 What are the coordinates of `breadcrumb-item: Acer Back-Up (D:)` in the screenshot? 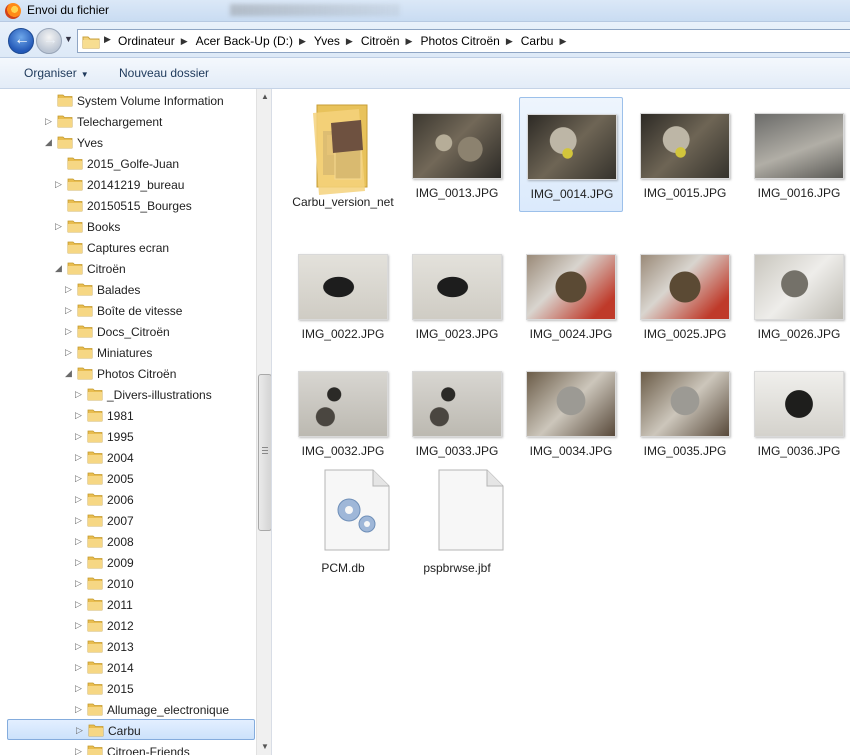 It's located at (246, 41).